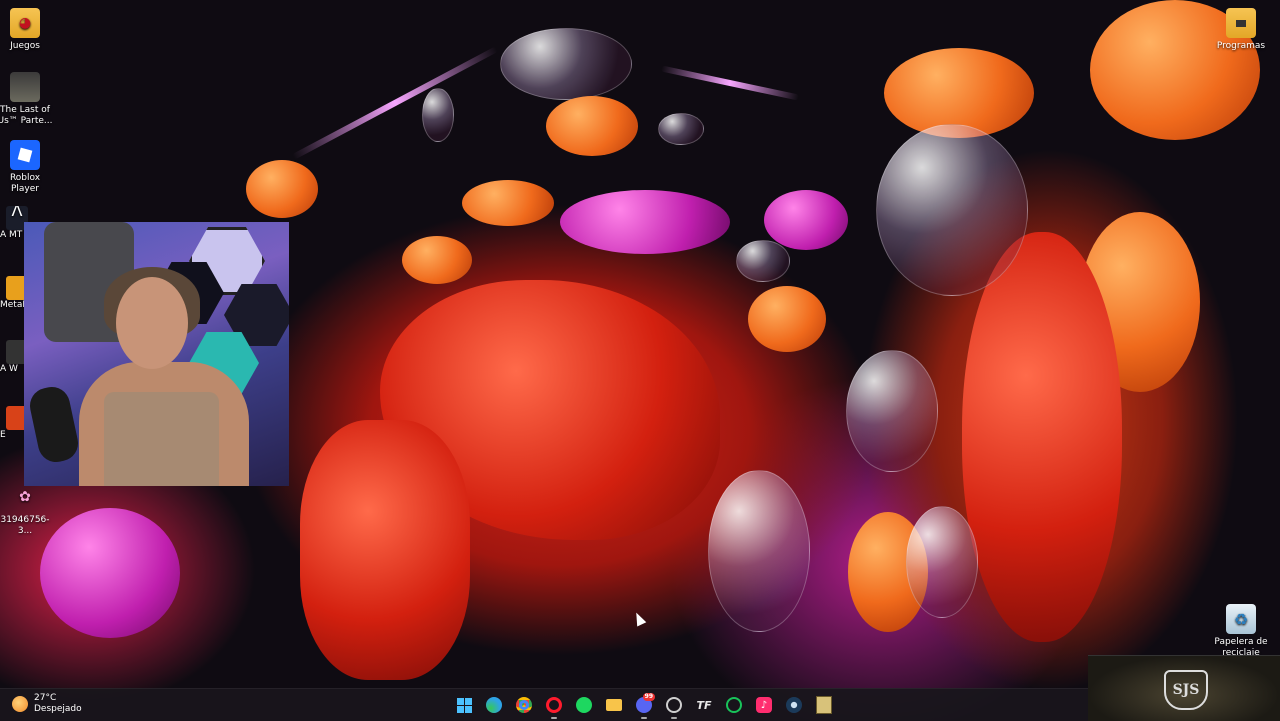 This screenshot has height=721, width=1280. I want to click on file-explorer-icon, so click(614, 705).